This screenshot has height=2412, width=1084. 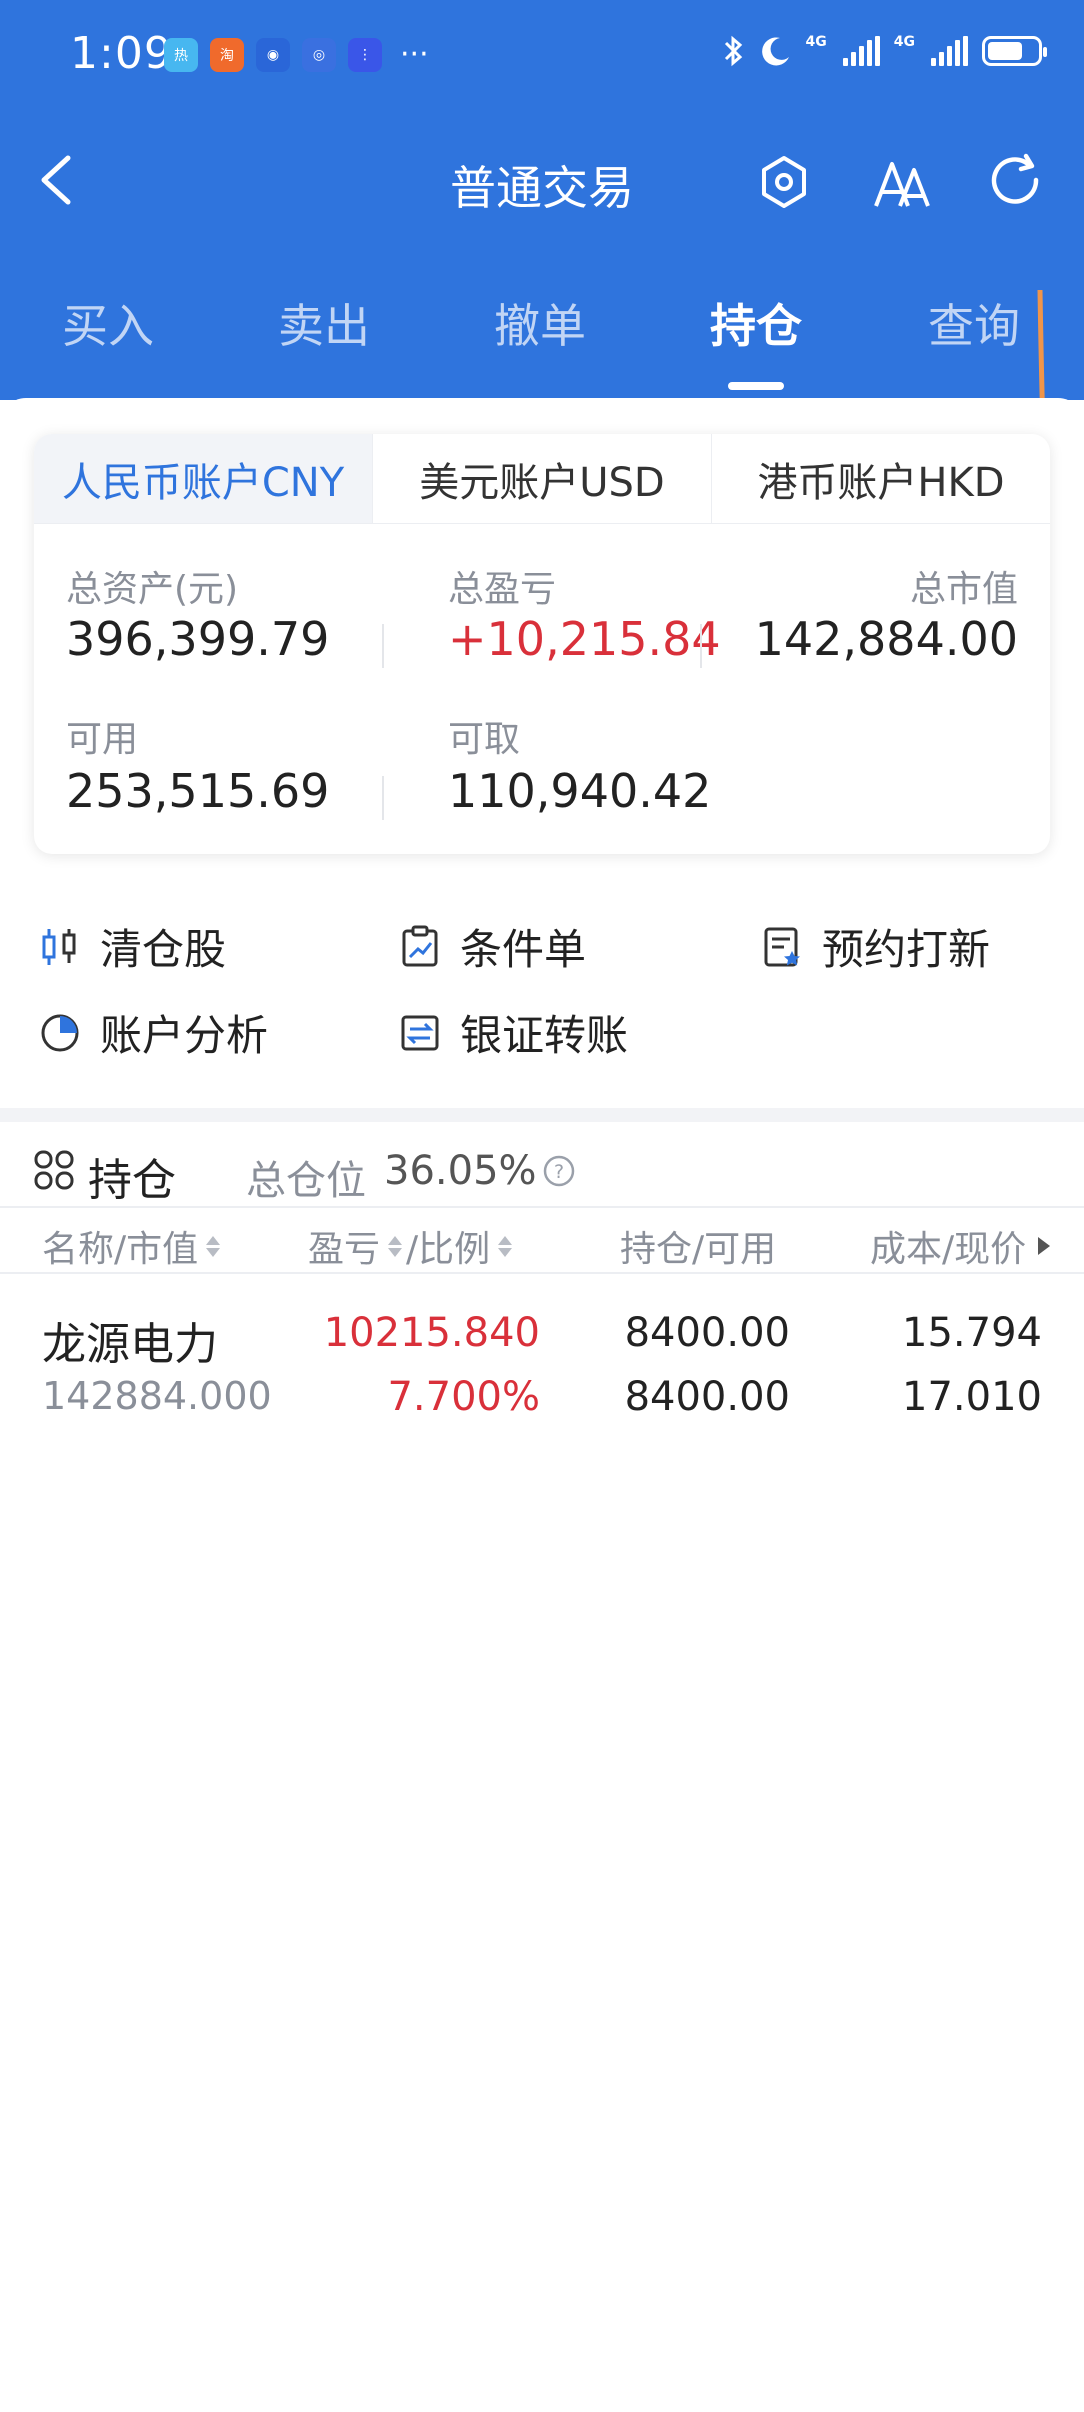 I want to click on taobao-icon: 淘, so click(x=227, y=55).